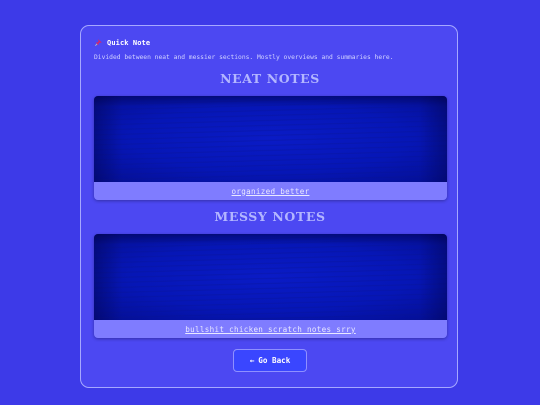 The height and width of the screenshot is (405, 540). What do you see at coordinates (270, 216) in the screenshot?
I see `section-title-messy: MESSY NOTES` at bounding box center [270, 216].